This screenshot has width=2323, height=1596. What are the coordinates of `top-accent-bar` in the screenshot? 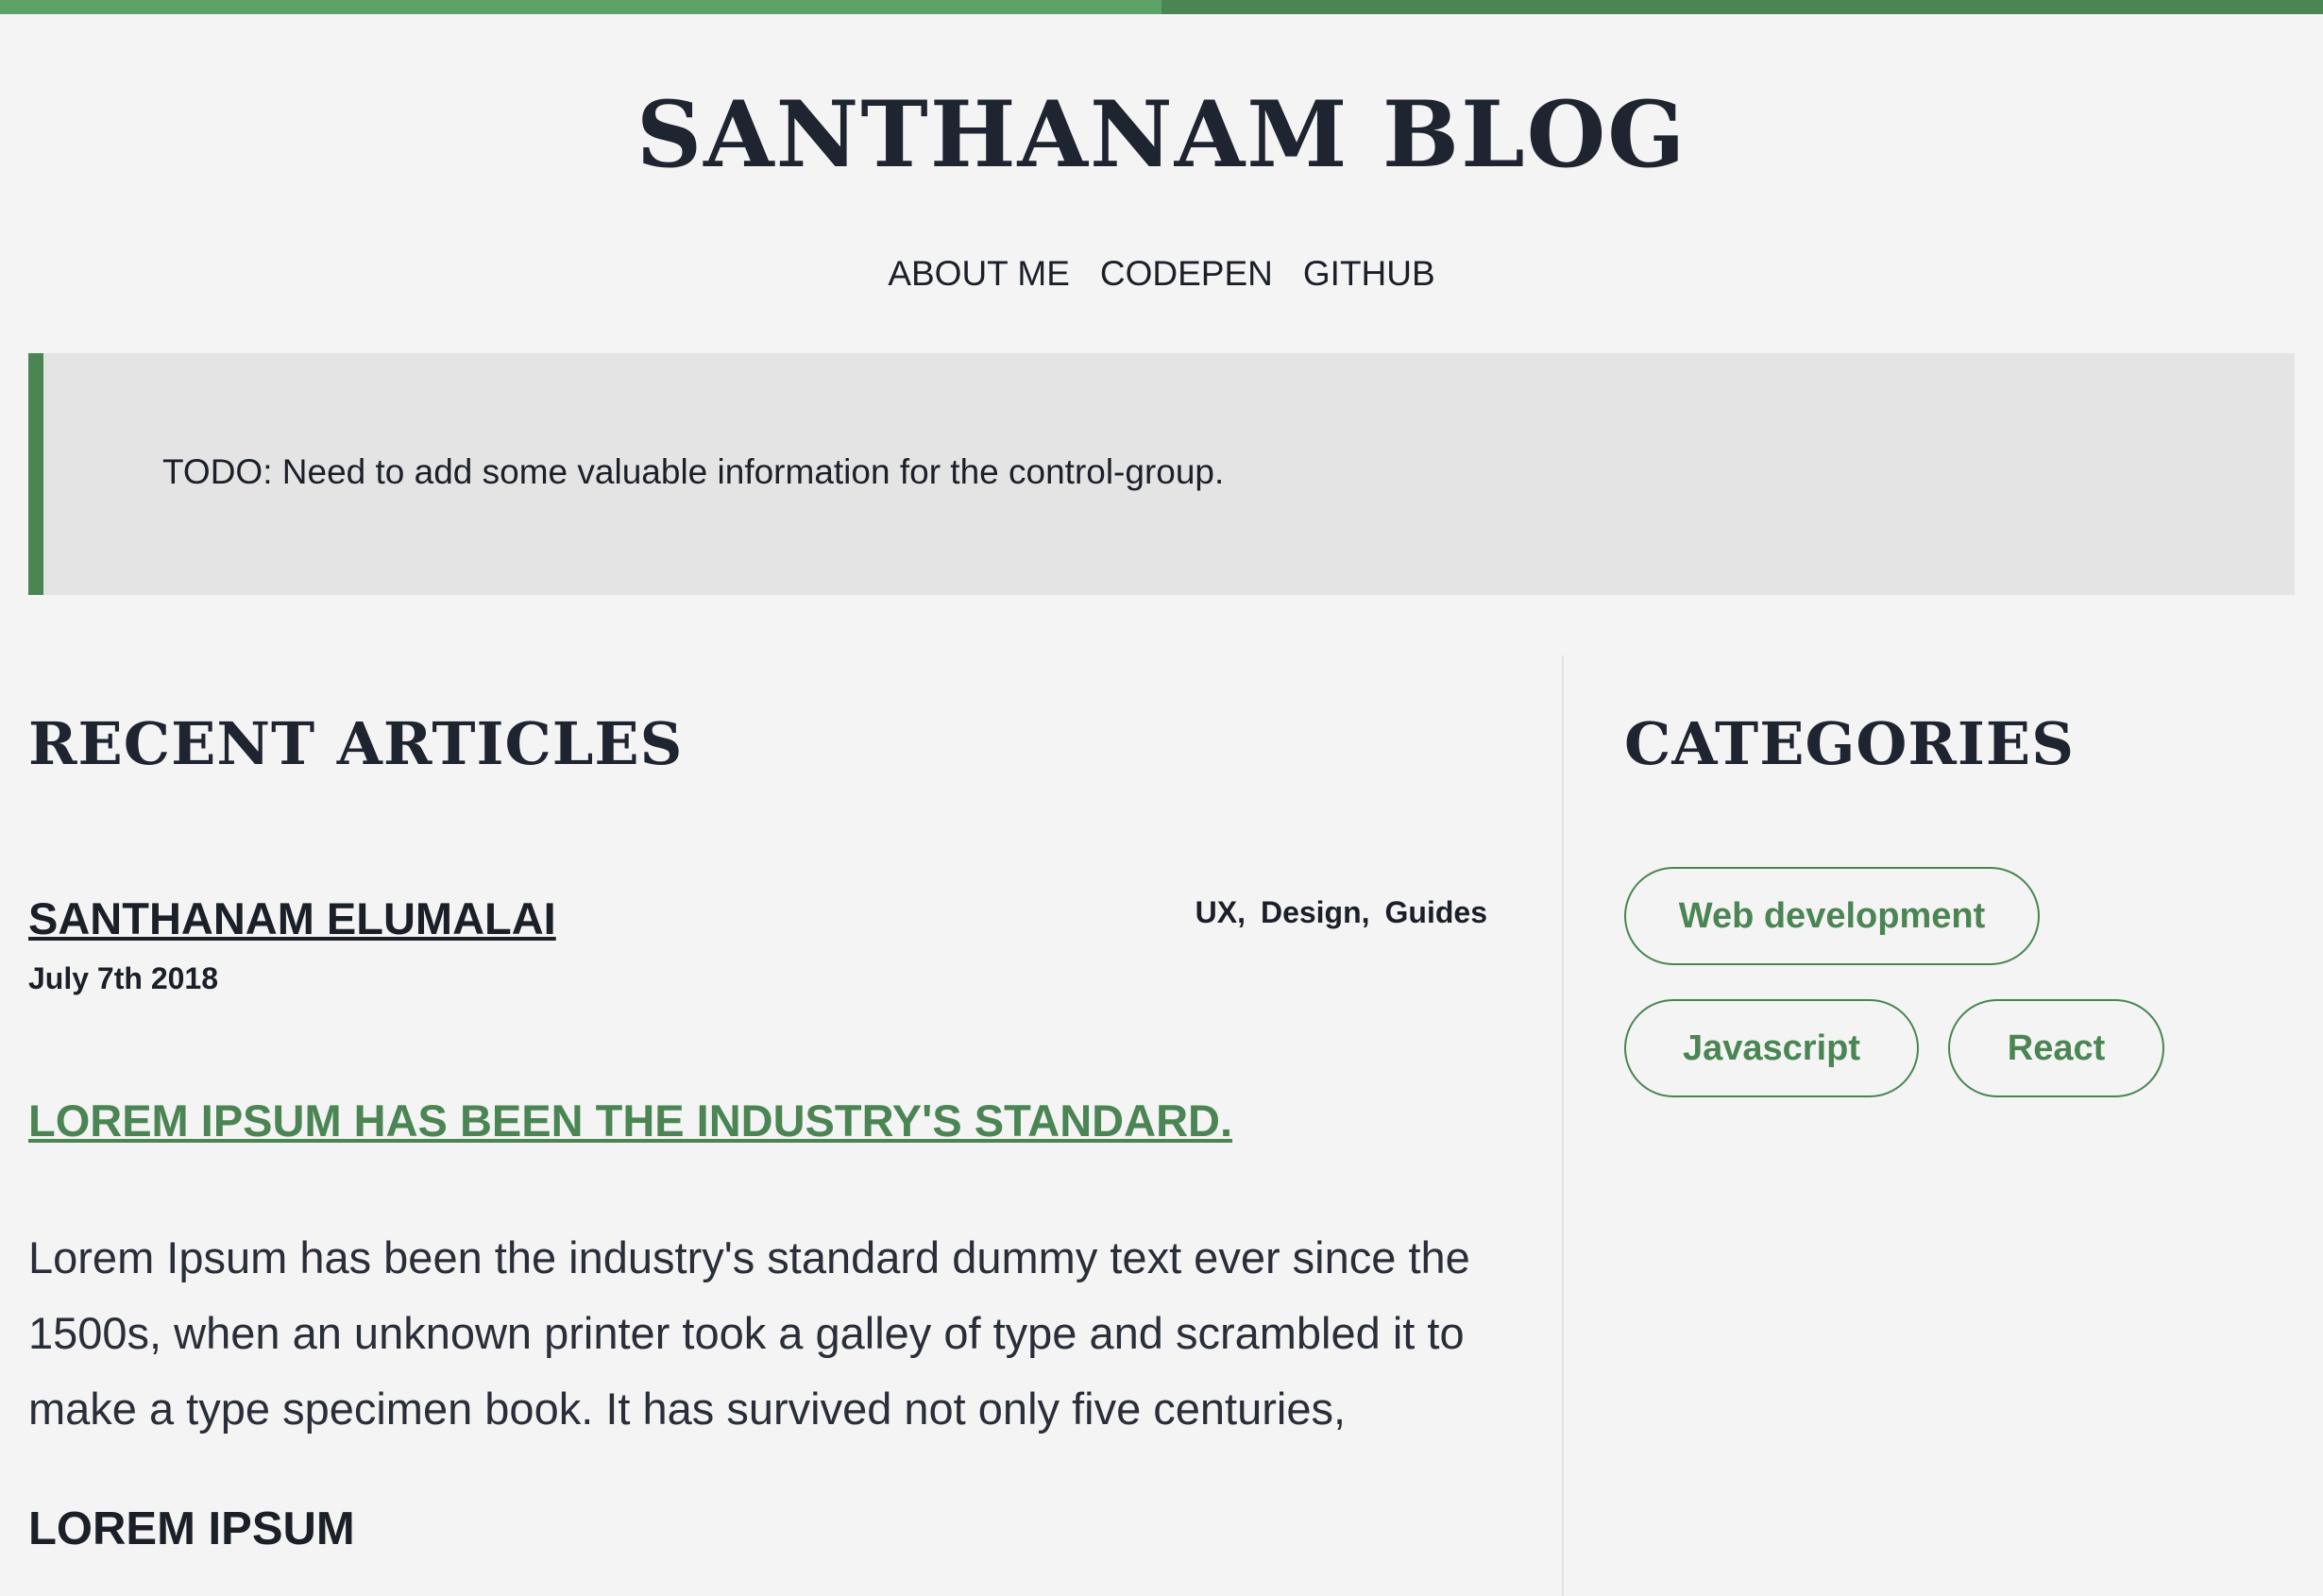 It's located at (1161, 7).